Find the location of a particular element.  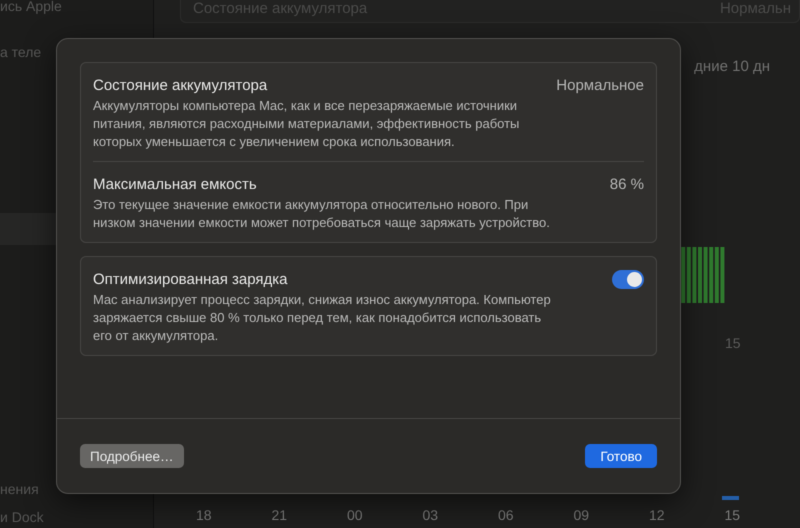

axis-label: 09 is located at coordinates (582, 515).